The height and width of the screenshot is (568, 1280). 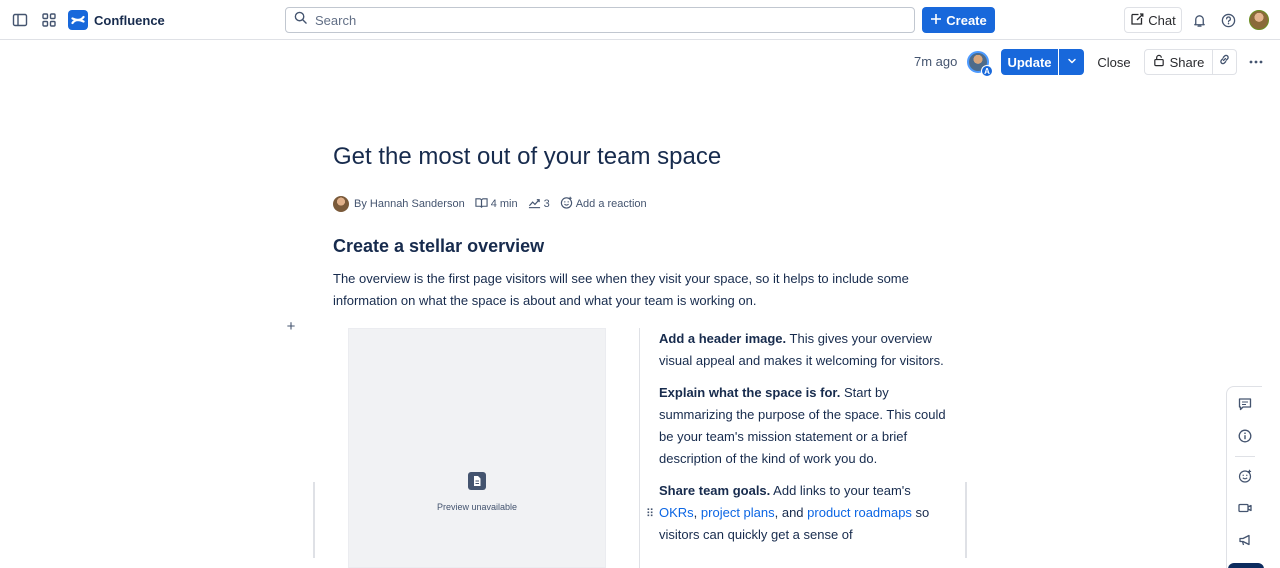 I want to click on column-divider, so click(x=639, y=448).